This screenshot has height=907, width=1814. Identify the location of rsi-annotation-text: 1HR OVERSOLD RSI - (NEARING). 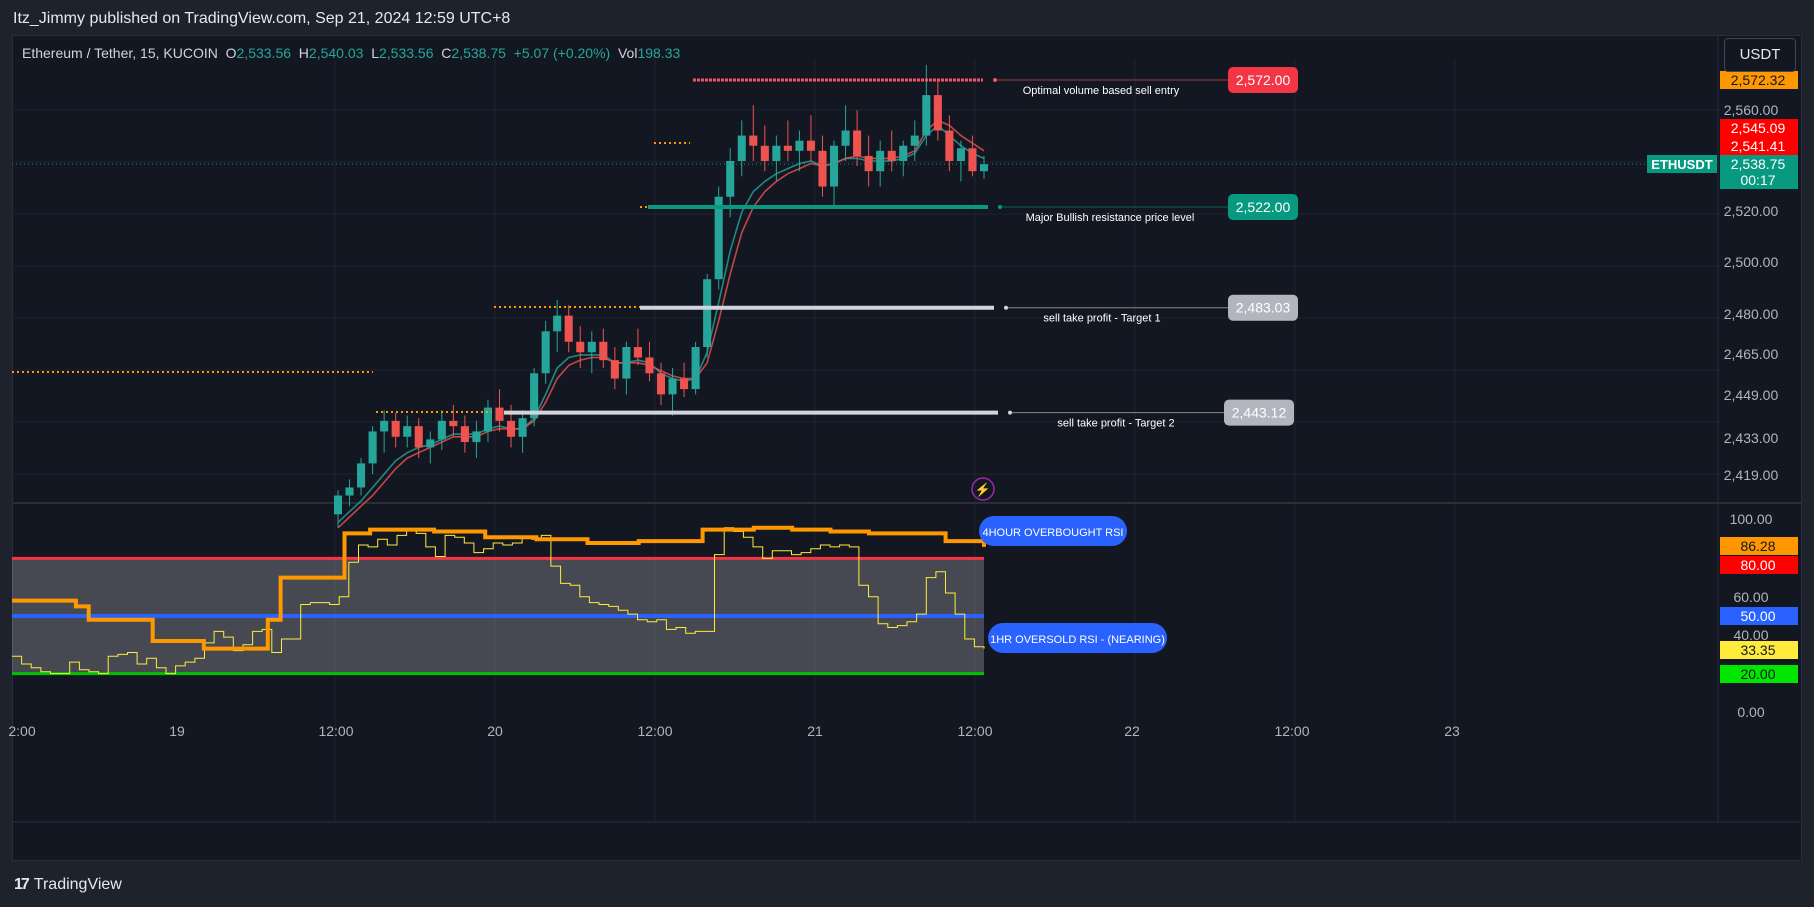
(1077, 640).